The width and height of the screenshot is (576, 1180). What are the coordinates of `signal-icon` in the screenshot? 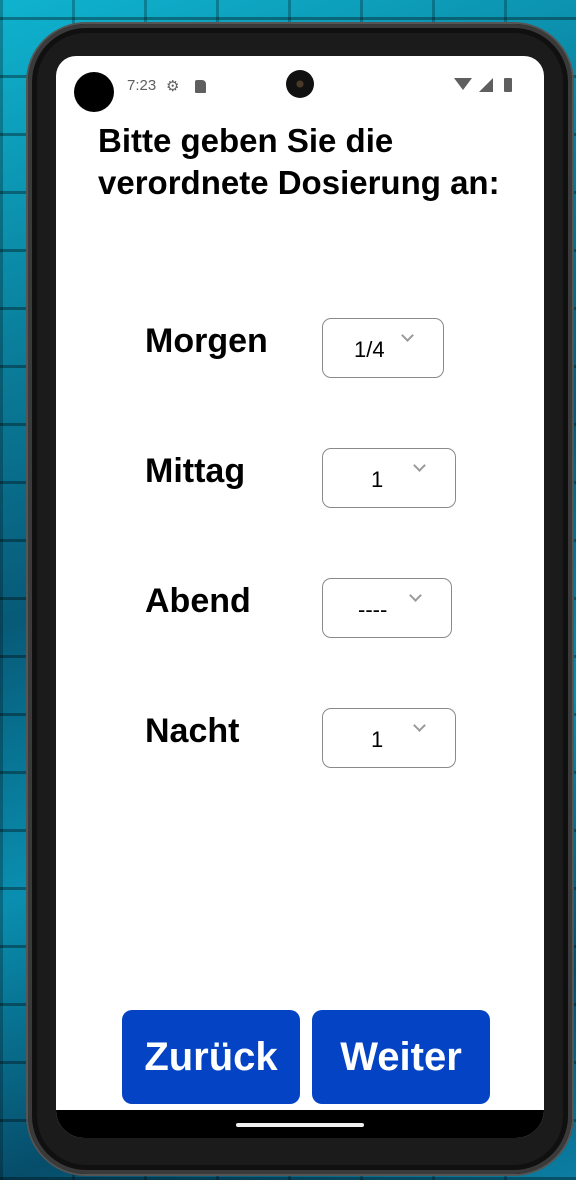 It's located at (486, 85).